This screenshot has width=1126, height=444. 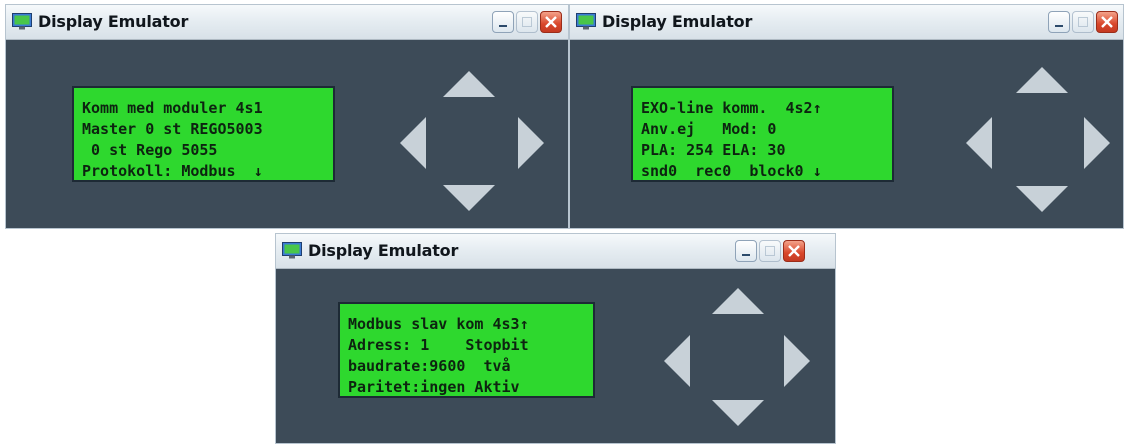 What do you see at coordinates (150, 150) in the screenshot?
I see `lcd-line-3: 0 st Rego 5055` at bounding box center [150, 150].